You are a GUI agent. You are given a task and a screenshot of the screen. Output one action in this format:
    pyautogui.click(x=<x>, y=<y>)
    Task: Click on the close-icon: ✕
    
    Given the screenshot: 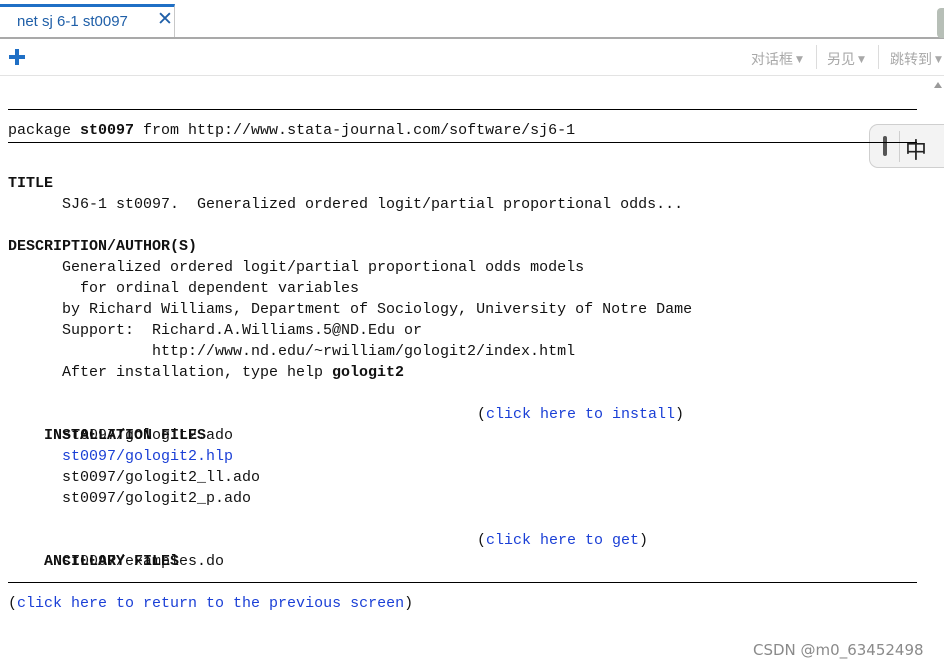 What is the action you would take?
    pyautogui.click(x=165, y=20)
    